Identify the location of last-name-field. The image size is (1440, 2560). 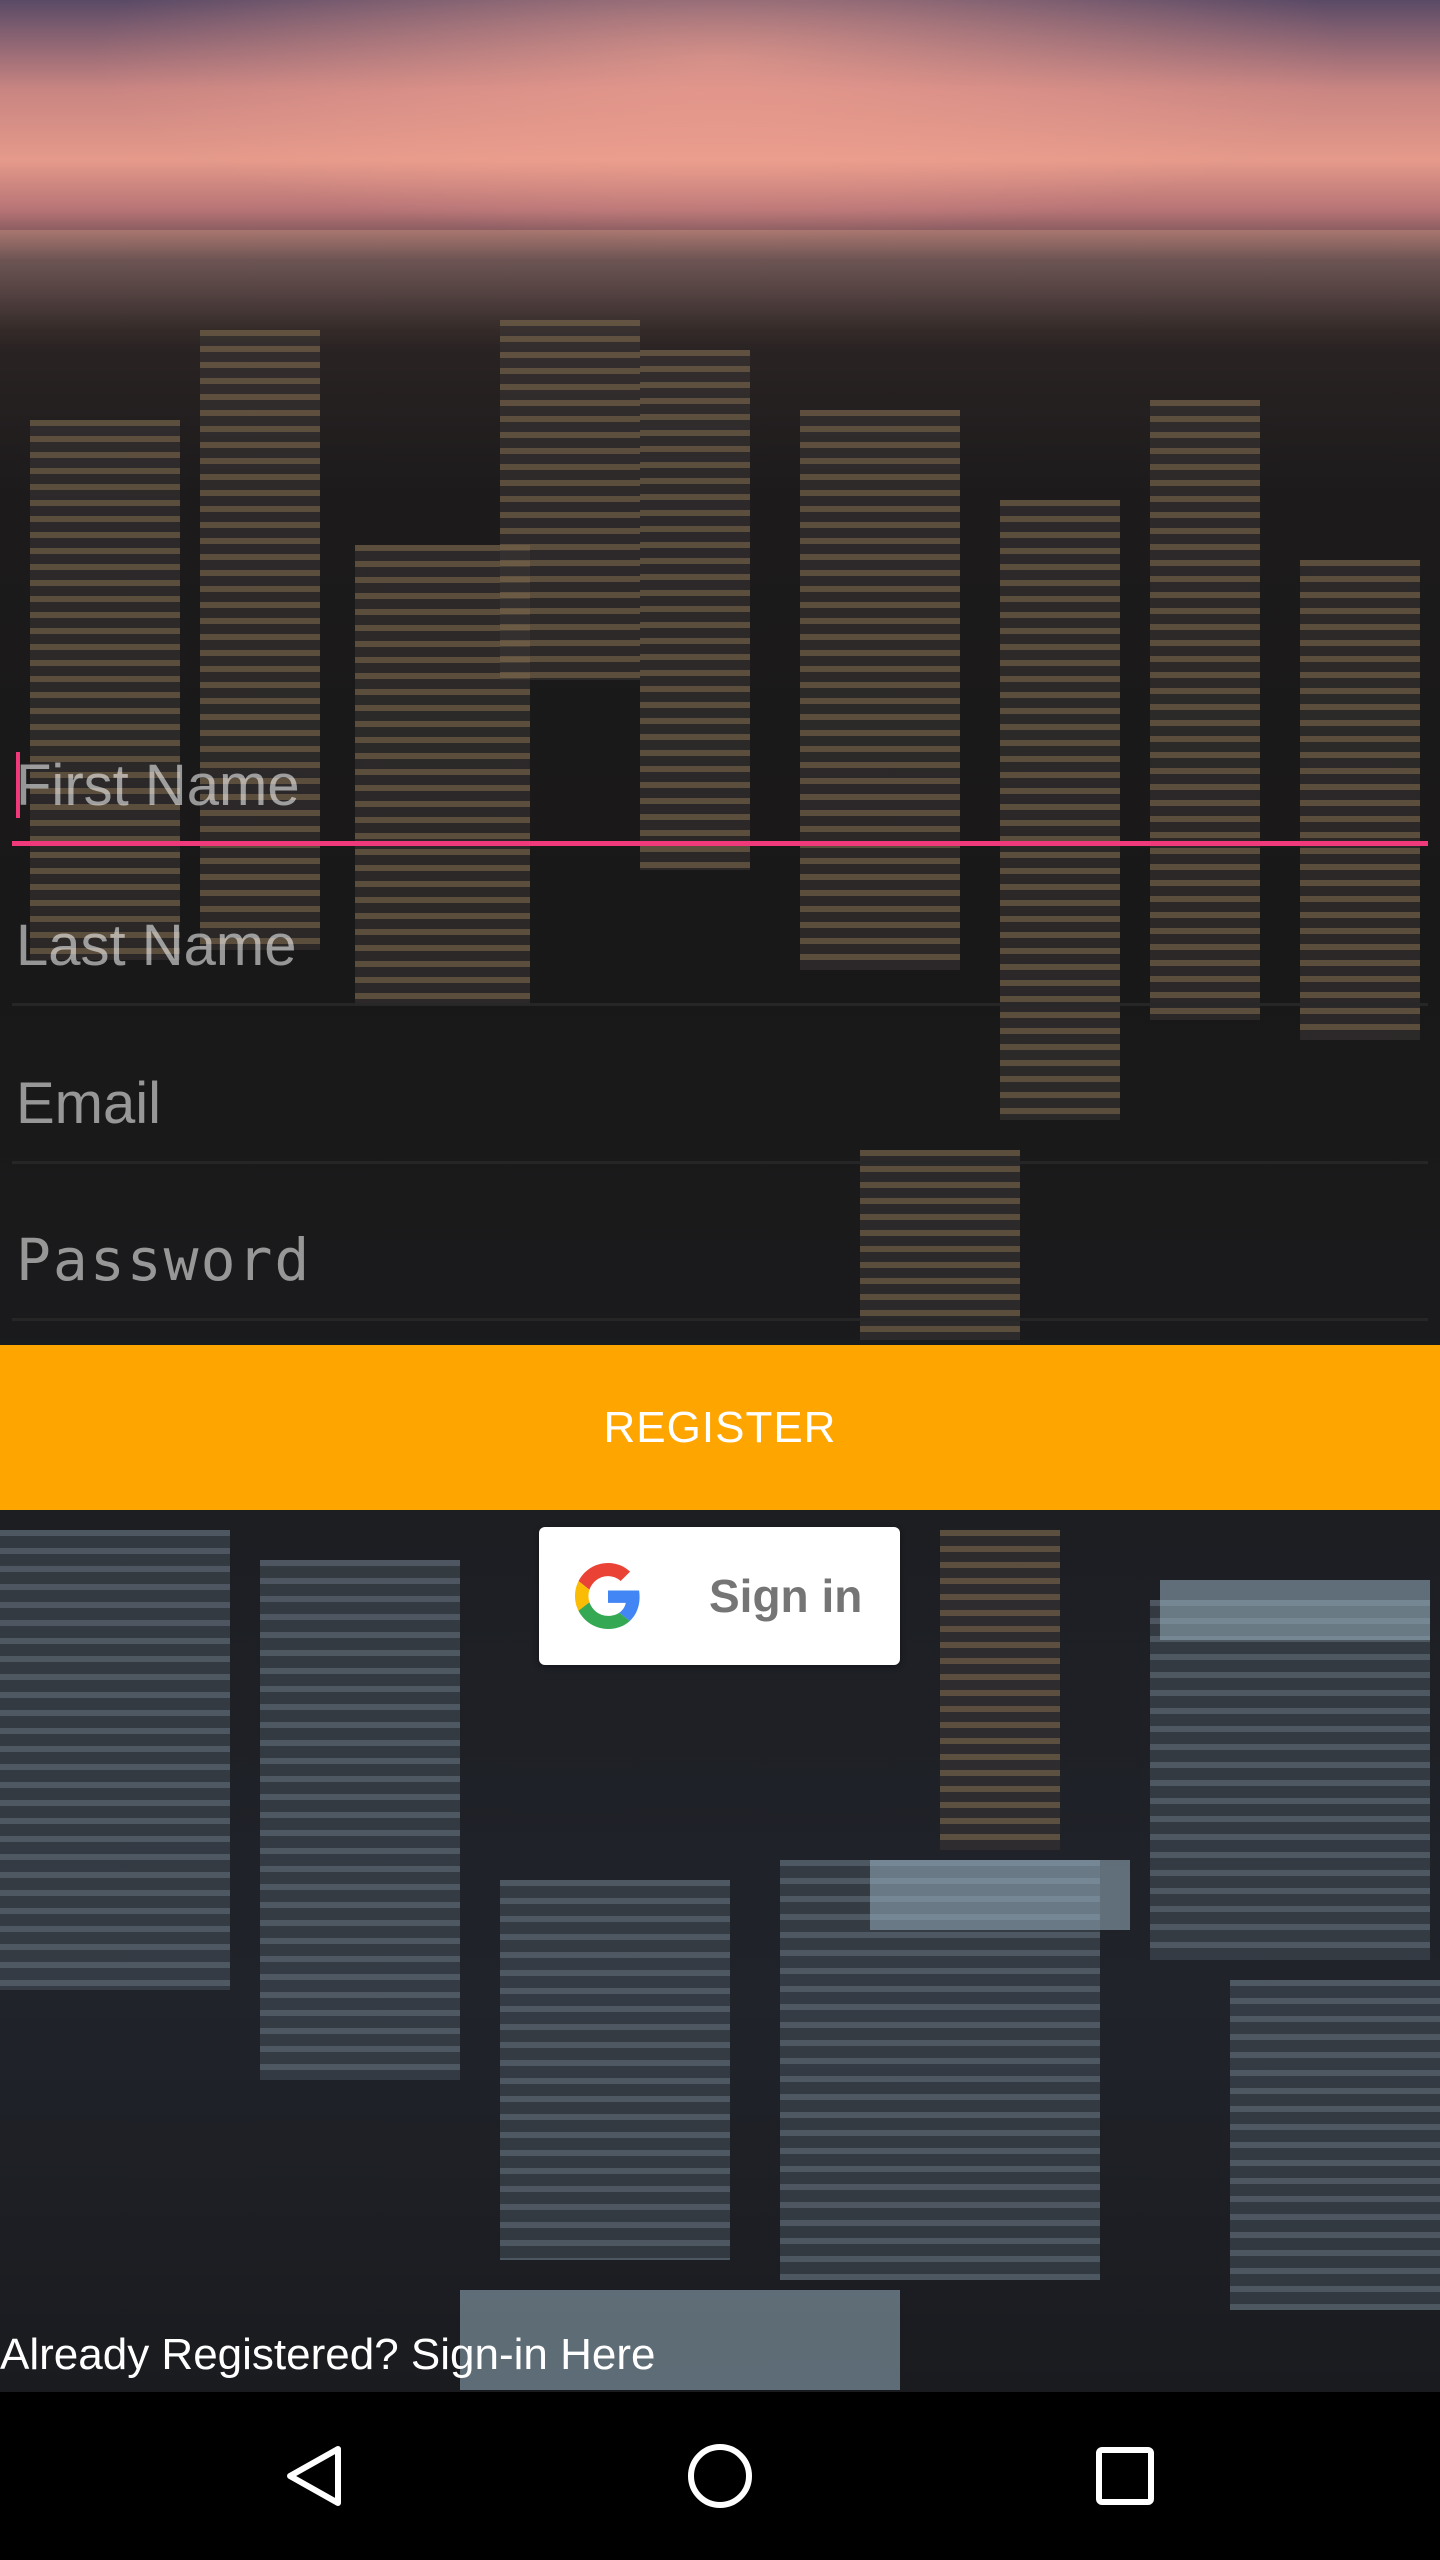
(720, 950).